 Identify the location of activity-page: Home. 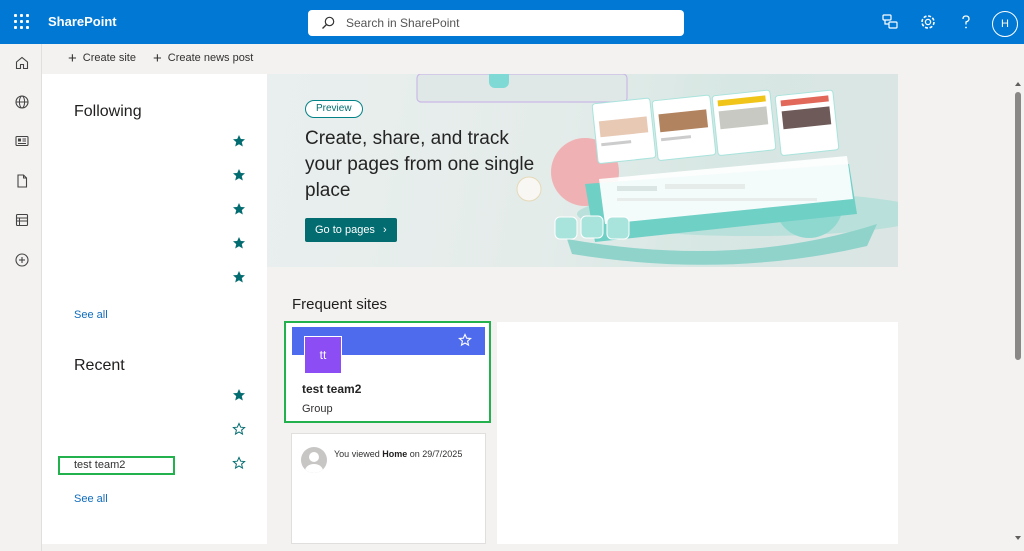
(394, 454).